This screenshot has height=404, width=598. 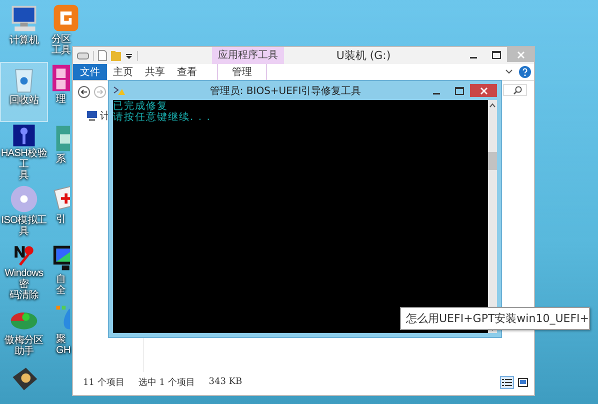 What do you see at coordinates (495, 318) in the screenshot?
I see `tooltip: 怎么用UEFI+GPT安装win10_UEFI+` at bounding box center [495, 318].